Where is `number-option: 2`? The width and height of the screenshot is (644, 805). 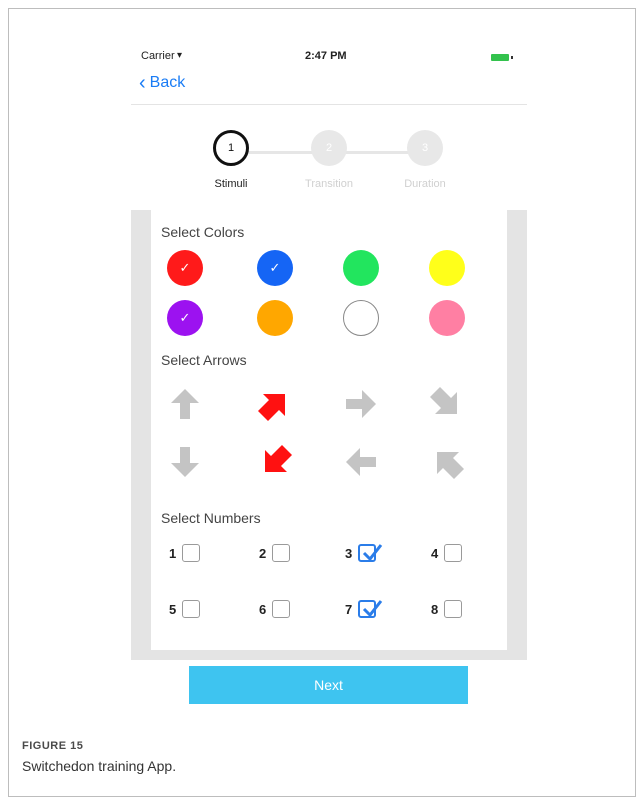
number-option: 2 is located at coordinates (275, 553).